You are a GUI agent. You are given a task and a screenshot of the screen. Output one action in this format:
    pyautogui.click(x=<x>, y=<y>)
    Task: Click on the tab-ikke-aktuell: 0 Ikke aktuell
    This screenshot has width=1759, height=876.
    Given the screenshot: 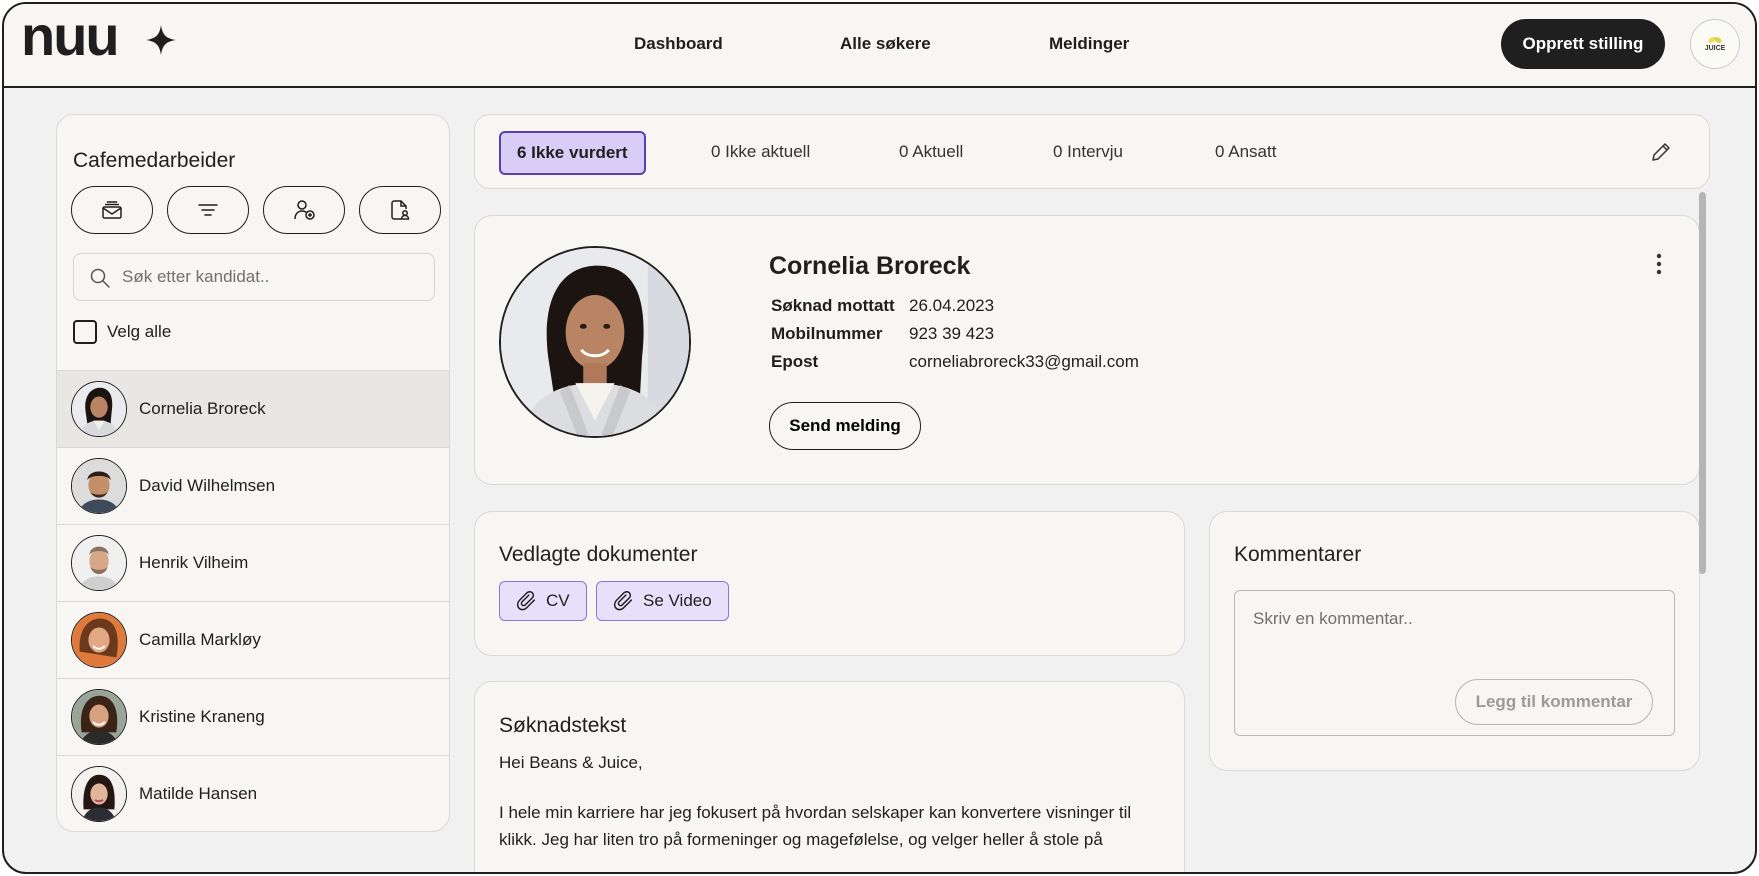 What is the action you would take?
    pyautogui.click(x=760, y=152)
    